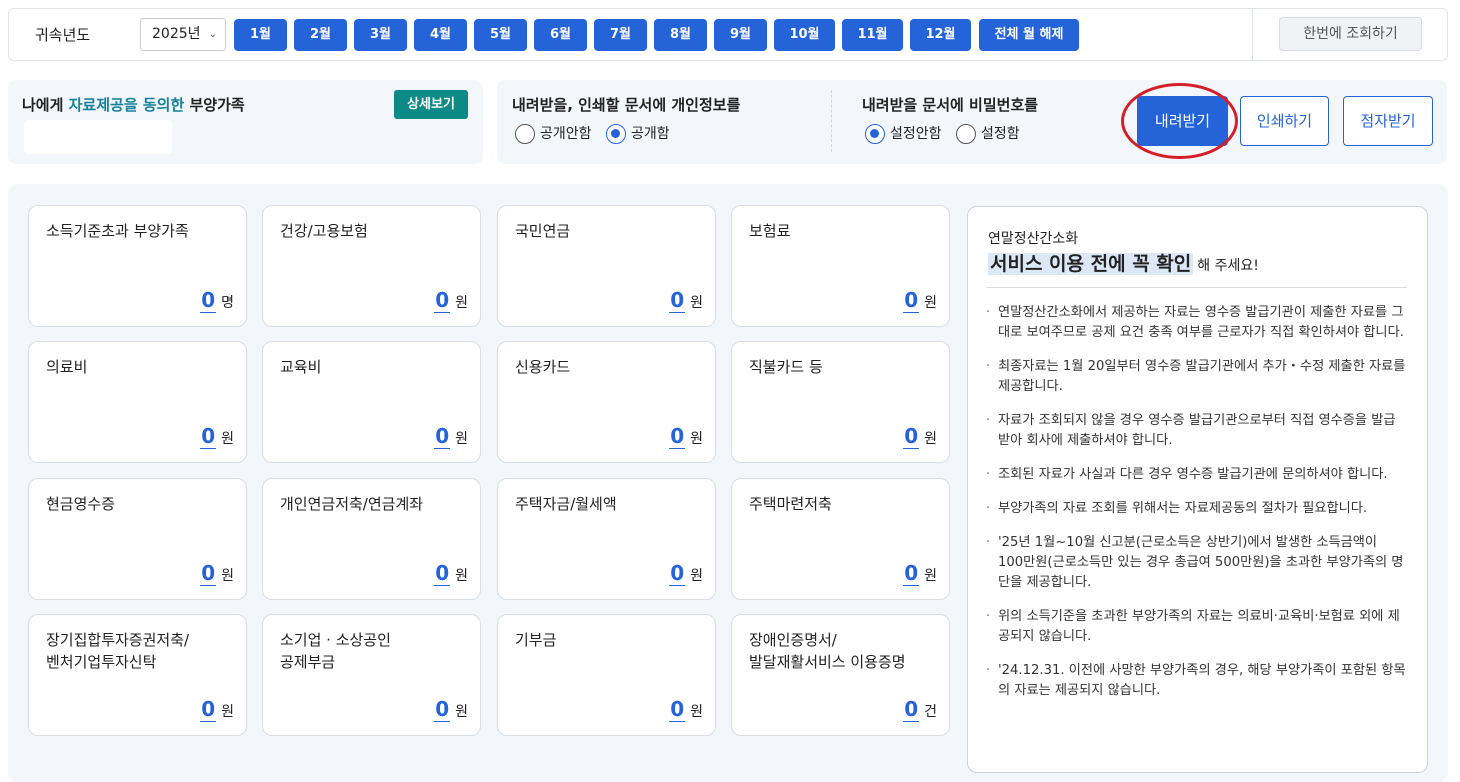  What do you see at coordinates (840, 675) in the screenshot?
I see `deduction-card: 장애인증명서/ 발달재활서비스 이용증명 0 건` at bounding box center [840, 675].